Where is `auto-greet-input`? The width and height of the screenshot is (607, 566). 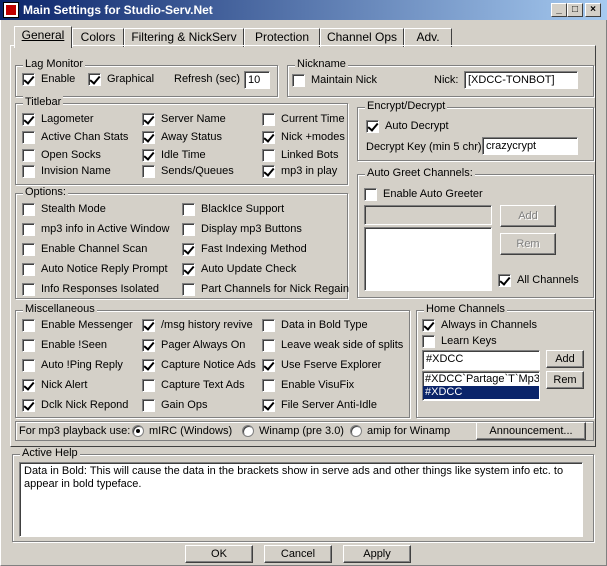
auto-greet-input is located at coordinates (428, 215).